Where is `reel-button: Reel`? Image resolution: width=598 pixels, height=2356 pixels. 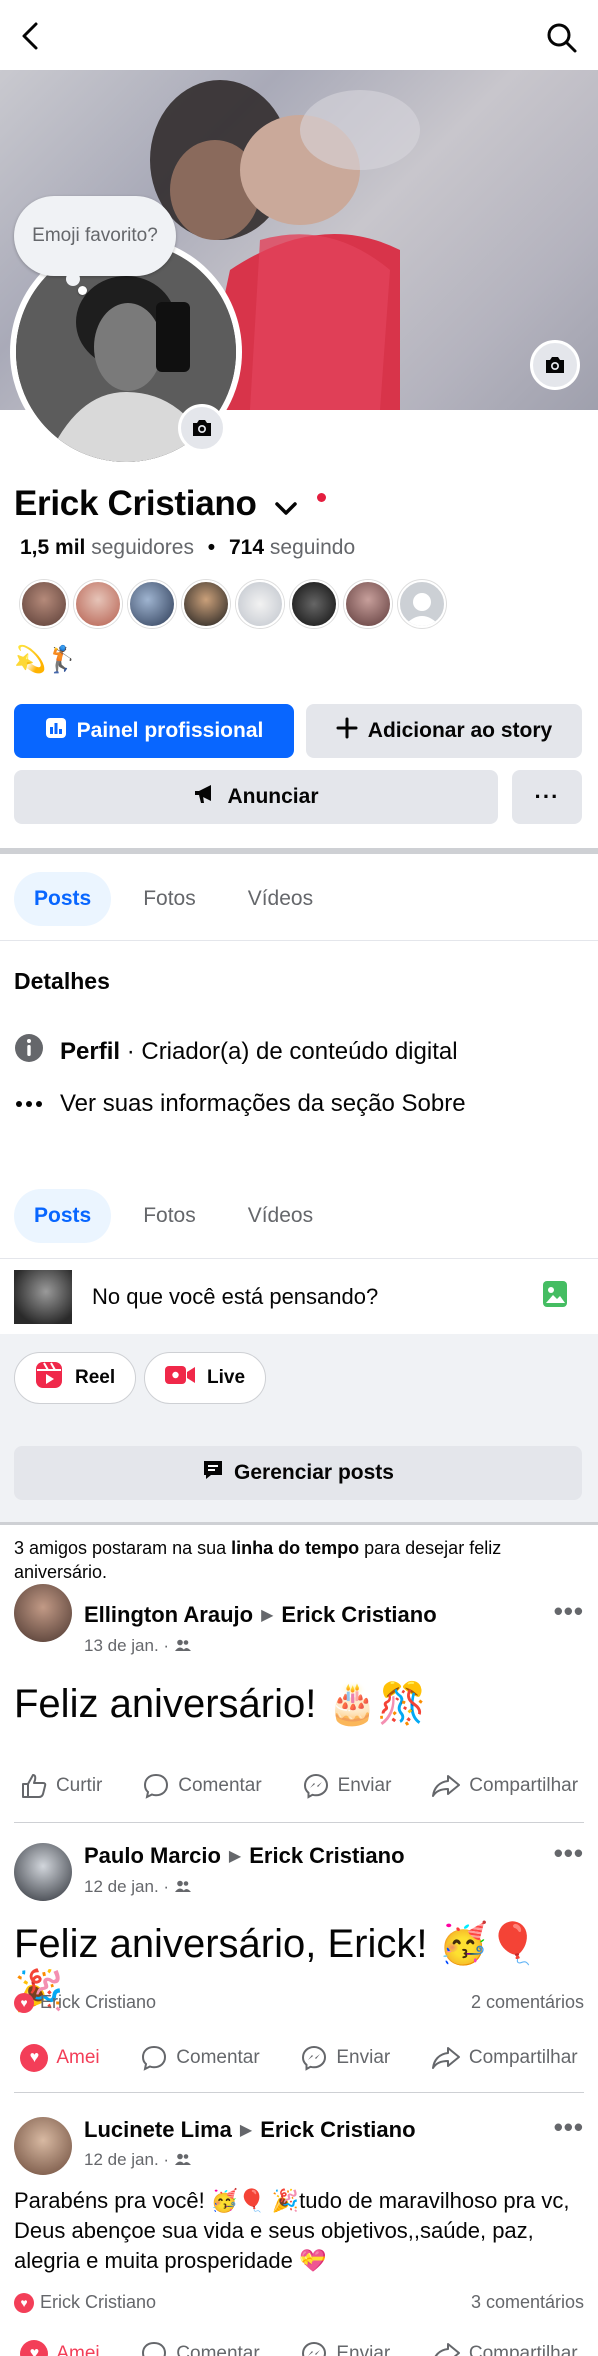 reel-button: Reel is located at coordinates (75, 1378).